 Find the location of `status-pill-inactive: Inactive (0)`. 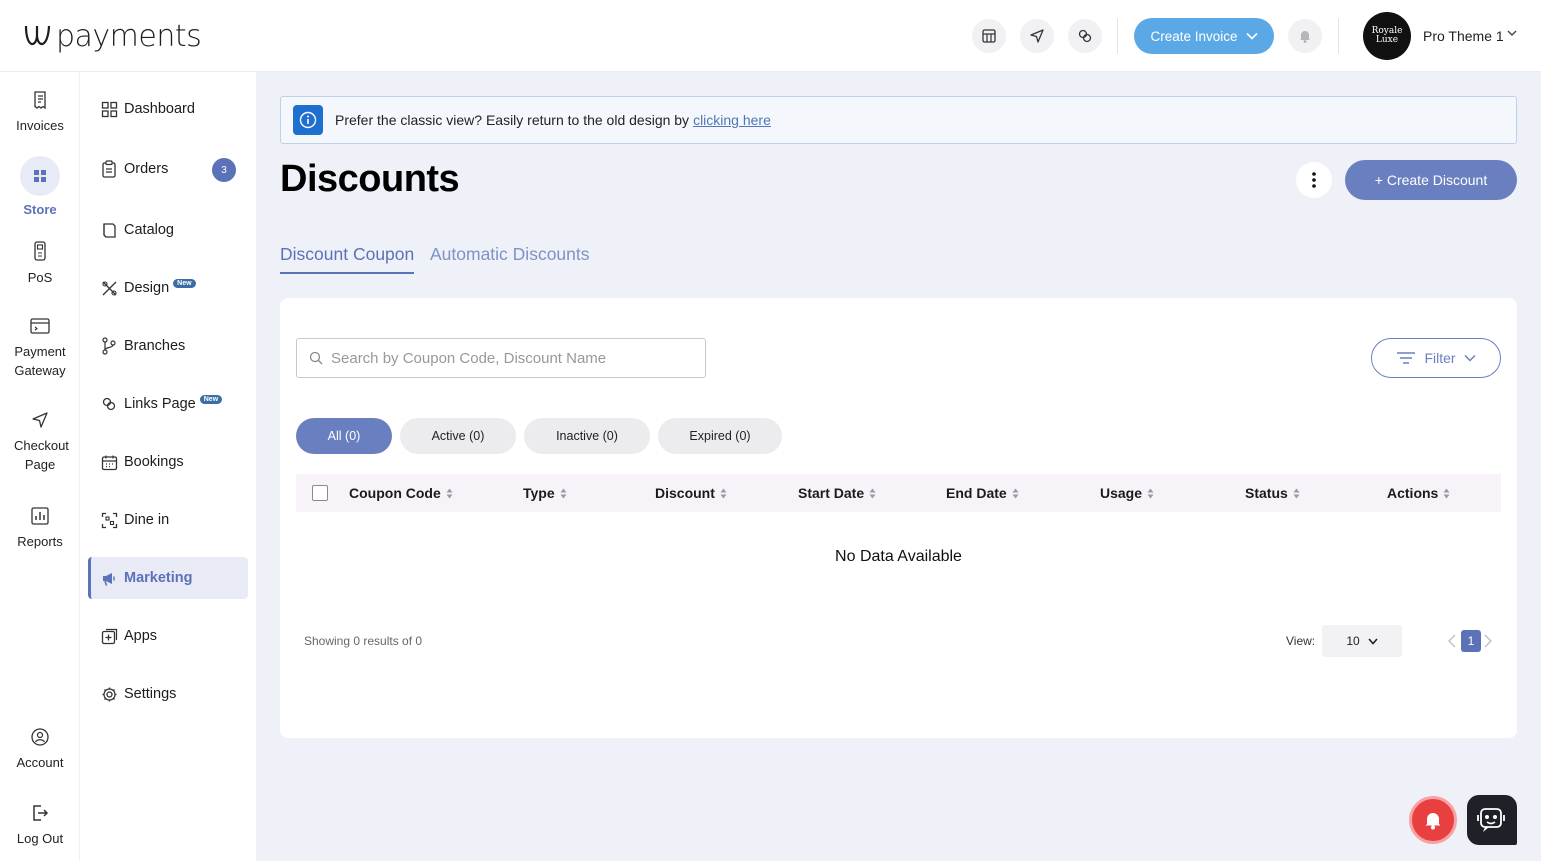

status-pill-inactive: Inactive (0) is located at coordinates (587, 436).